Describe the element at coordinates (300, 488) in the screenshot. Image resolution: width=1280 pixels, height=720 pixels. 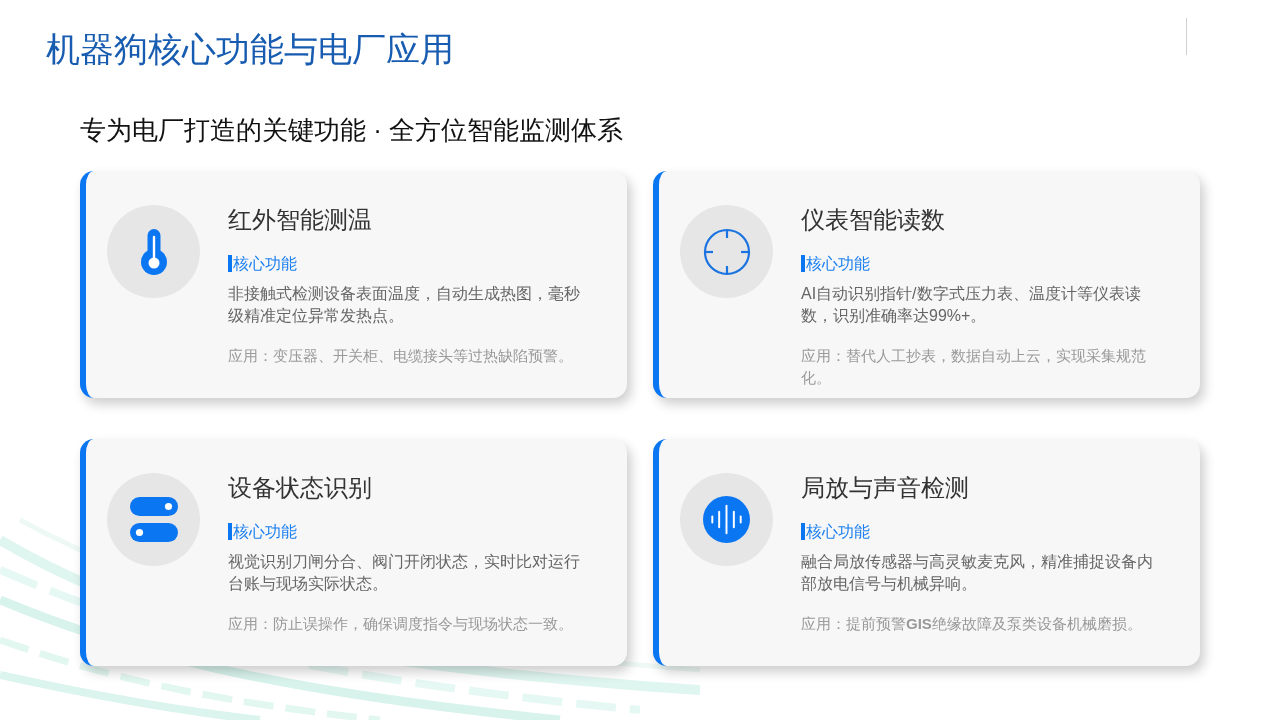
I see `card-title: 设备状态识别` at that location.